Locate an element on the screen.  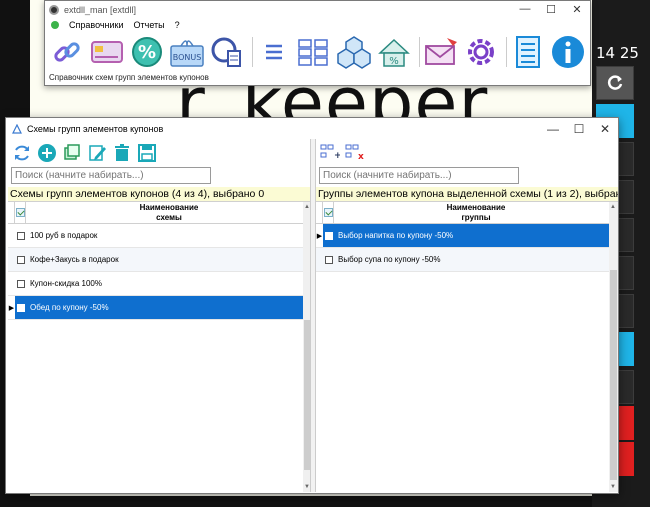
status-bar-text: Справочник схем групп элементов купонов is located at coordinates (129, 77).